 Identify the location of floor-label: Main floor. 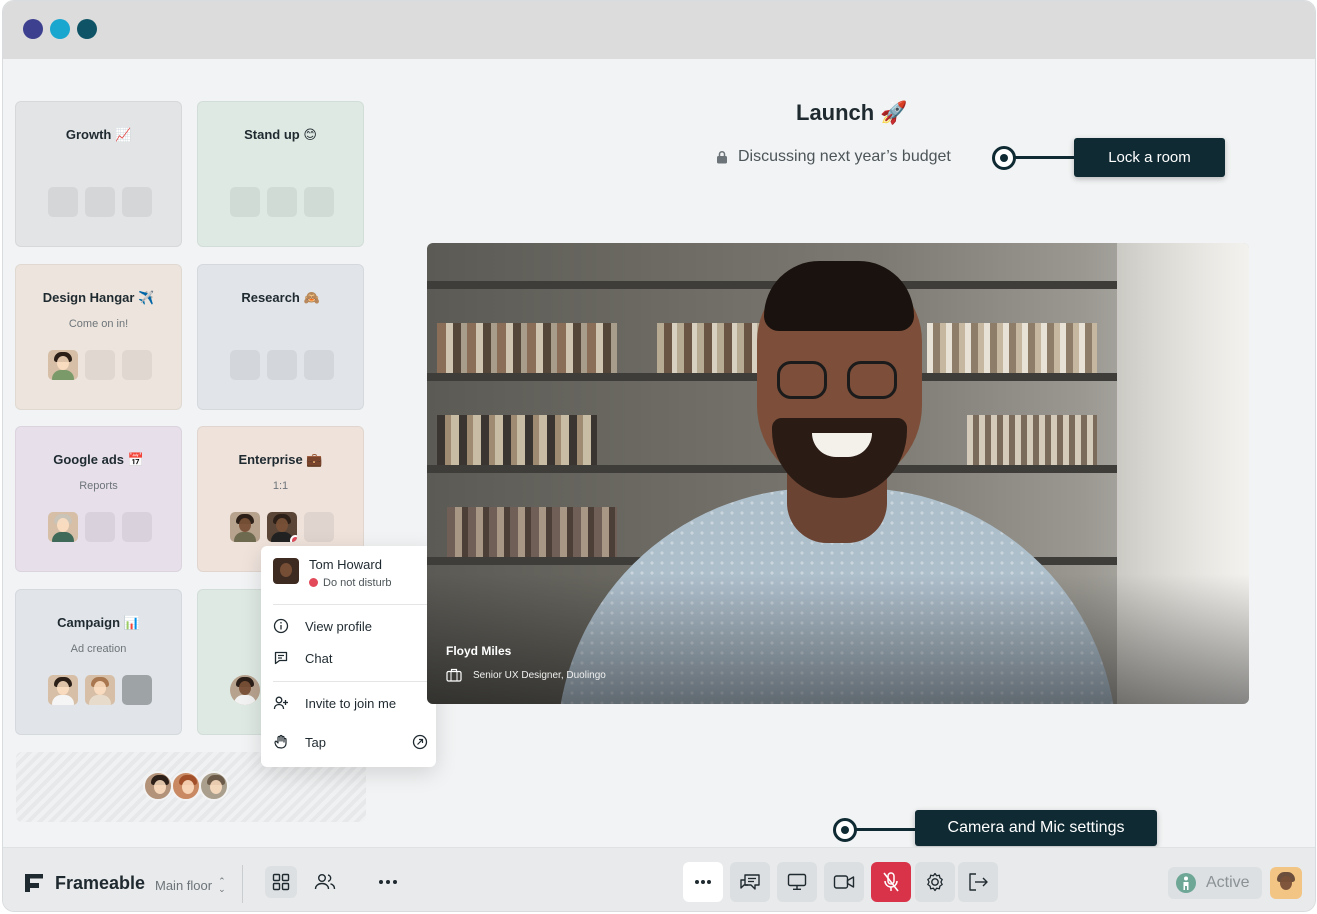
(184, 885).